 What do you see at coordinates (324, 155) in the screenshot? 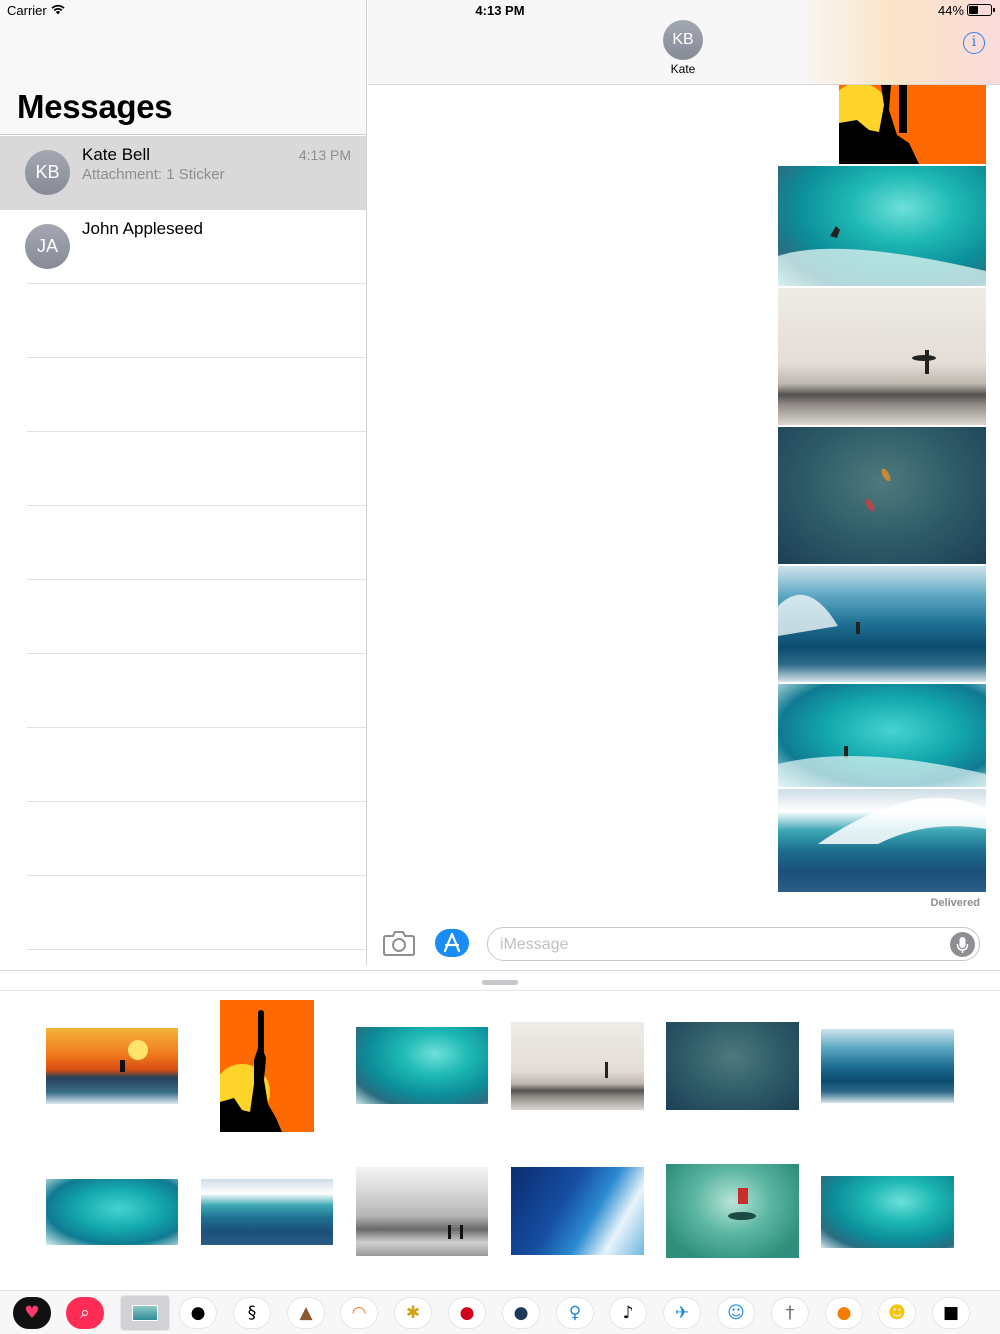
I see `conversation-time: 4:13 PM` at bounding box center [324, 155].